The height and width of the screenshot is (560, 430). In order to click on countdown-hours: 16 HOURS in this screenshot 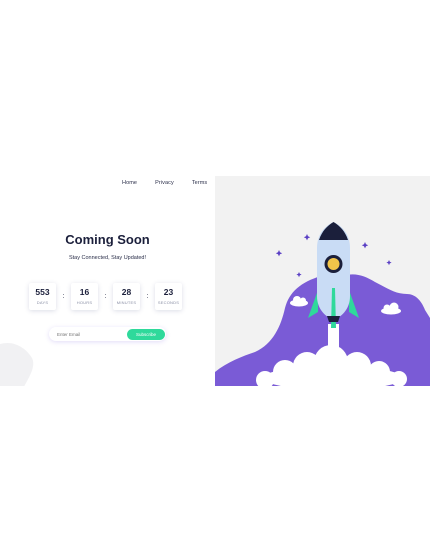, I will do `click(84, 296)`.